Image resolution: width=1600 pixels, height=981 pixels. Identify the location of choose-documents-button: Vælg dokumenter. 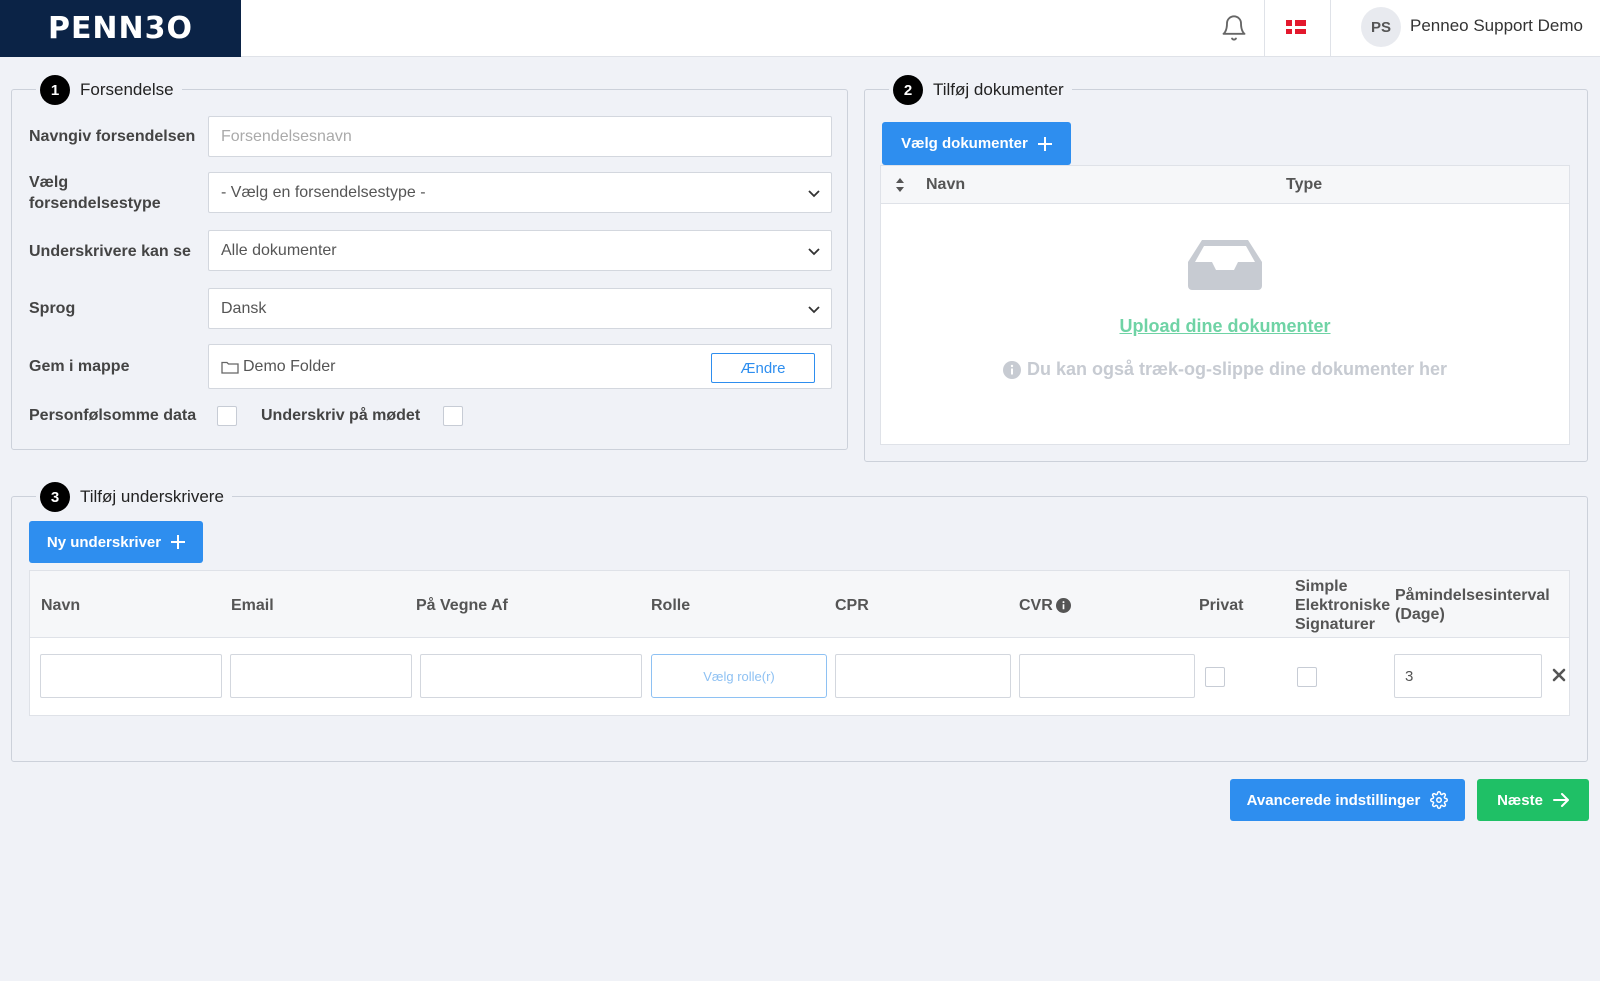
(976, 143).